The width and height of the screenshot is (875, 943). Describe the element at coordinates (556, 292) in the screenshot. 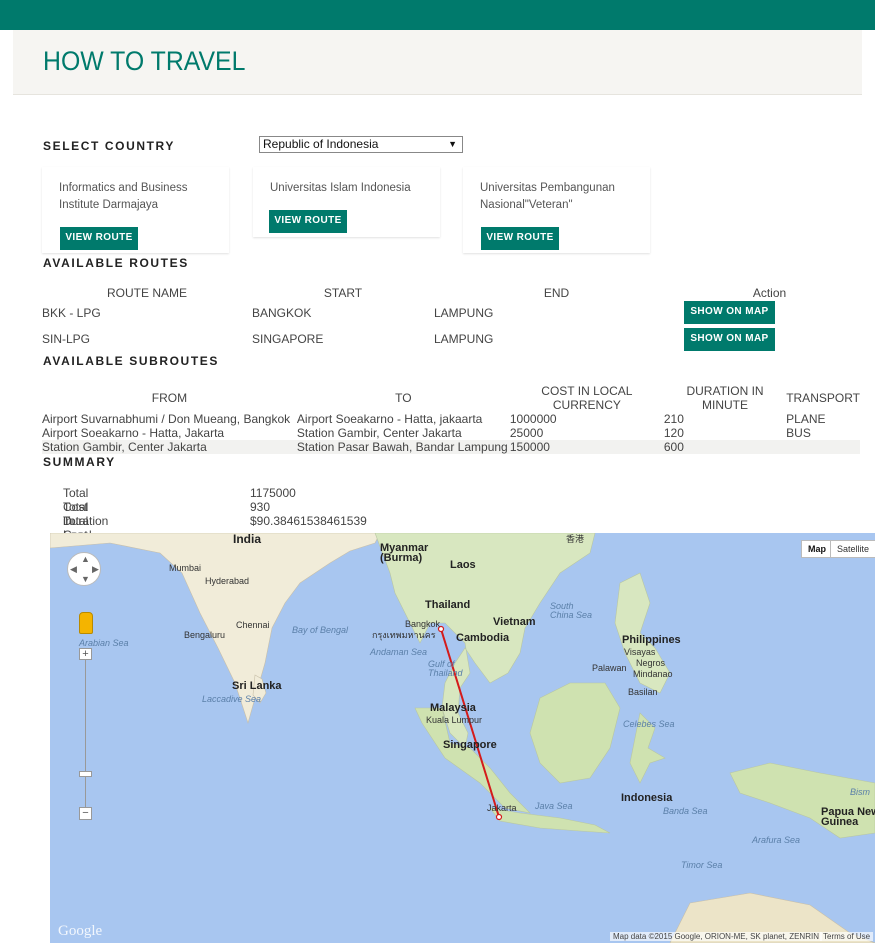

I see `column-header: END` at that location.